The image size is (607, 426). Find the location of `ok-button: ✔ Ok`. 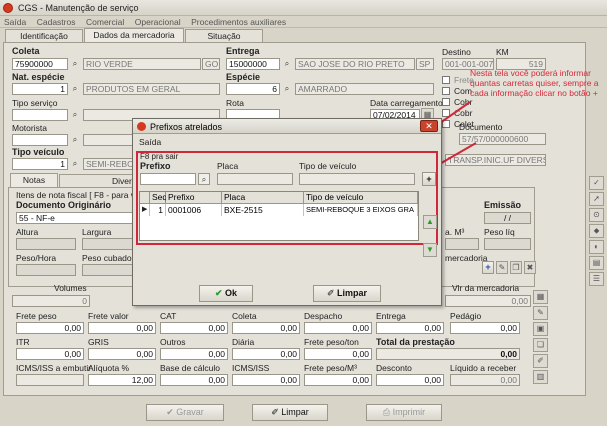

ok-button: ✔ Ok is located at coordinates (226, 293).